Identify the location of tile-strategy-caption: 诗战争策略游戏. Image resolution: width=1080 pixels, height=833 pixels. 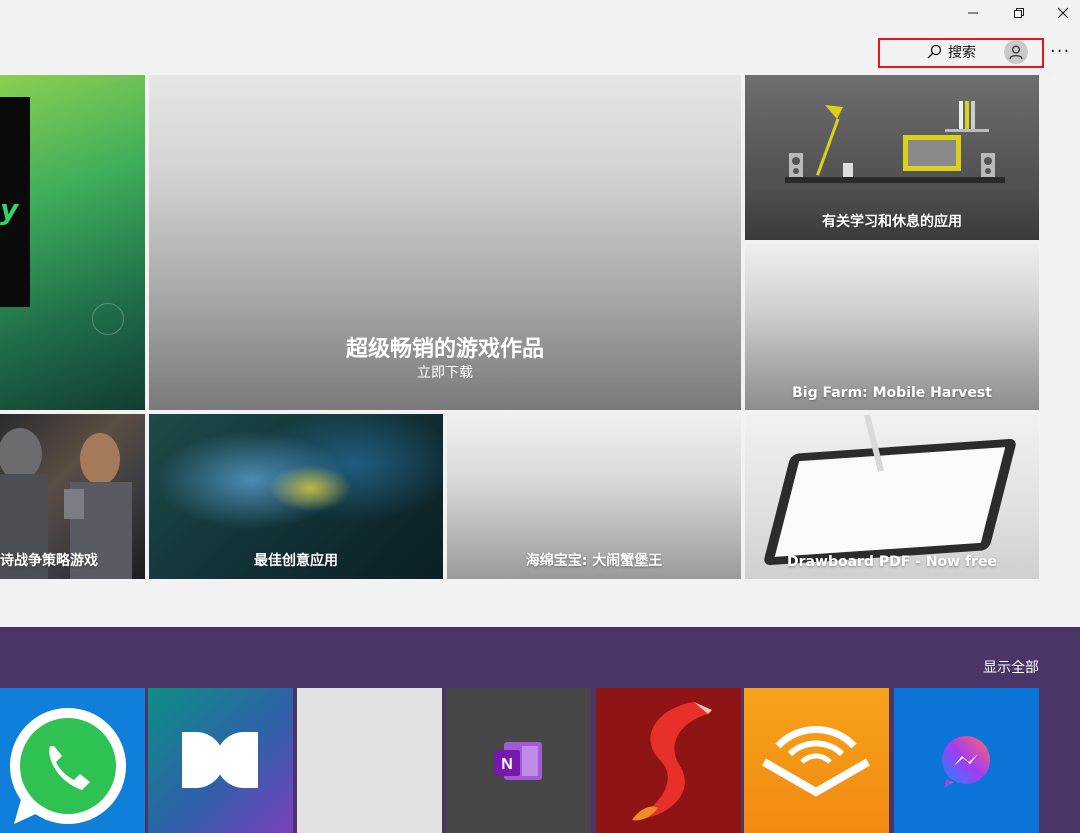
(49, 561).